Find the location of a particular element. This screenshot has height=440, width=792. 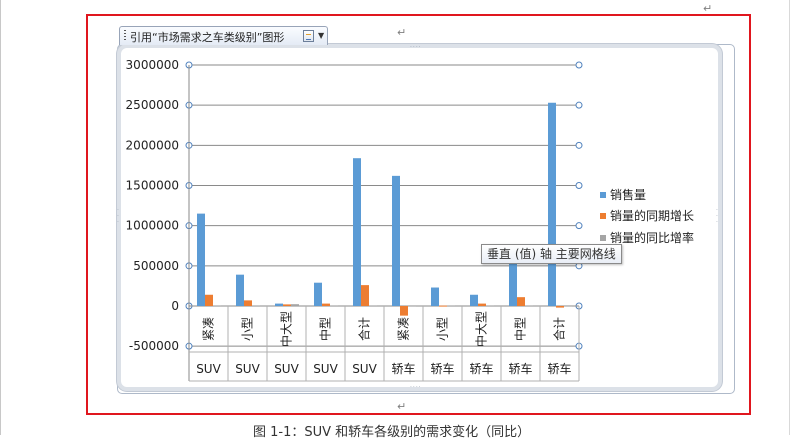

y-tick-label: 2500000 is located at coordinates (152, 105).